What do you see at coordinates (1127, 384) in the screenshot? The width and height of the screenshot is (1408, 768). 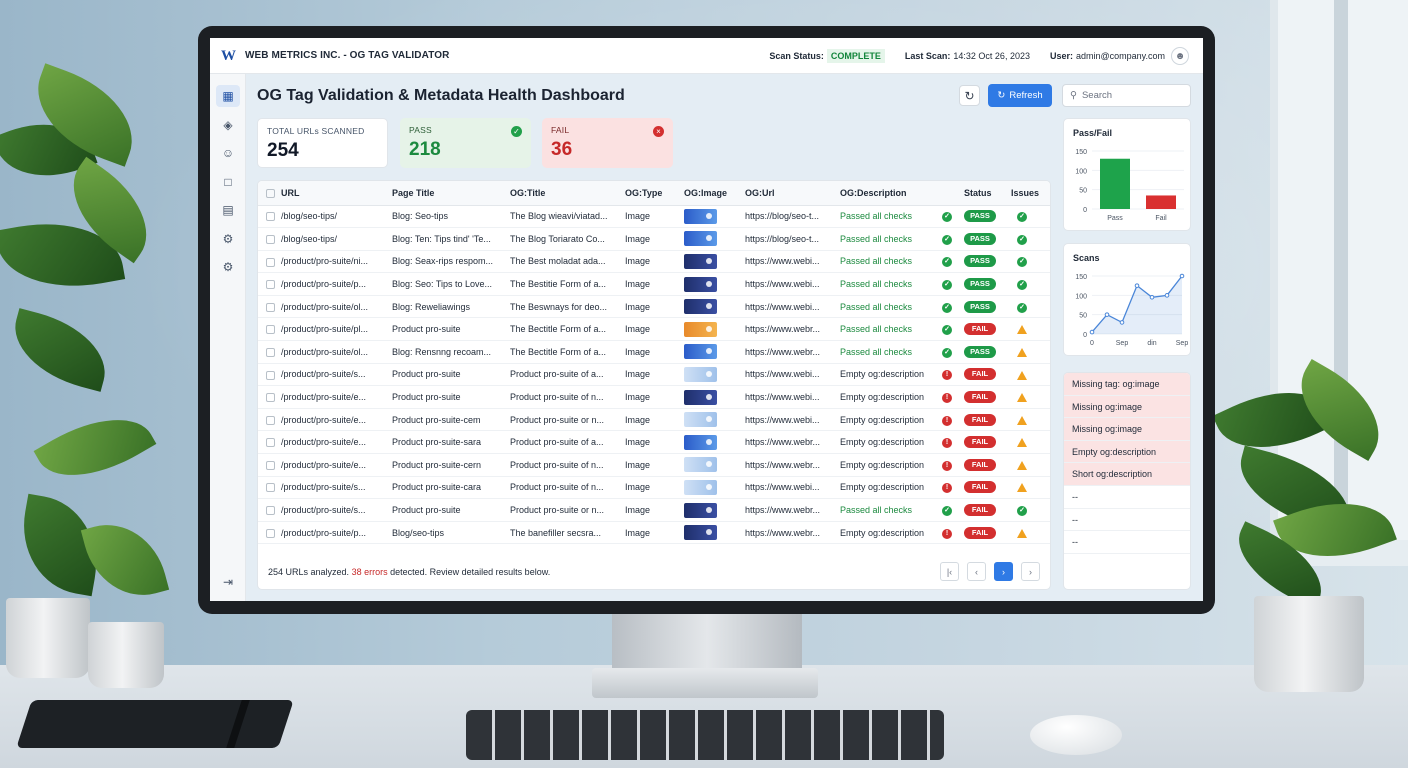 I see `issue-item: Missing tag: og:image` at bounding box center [1127, 384].